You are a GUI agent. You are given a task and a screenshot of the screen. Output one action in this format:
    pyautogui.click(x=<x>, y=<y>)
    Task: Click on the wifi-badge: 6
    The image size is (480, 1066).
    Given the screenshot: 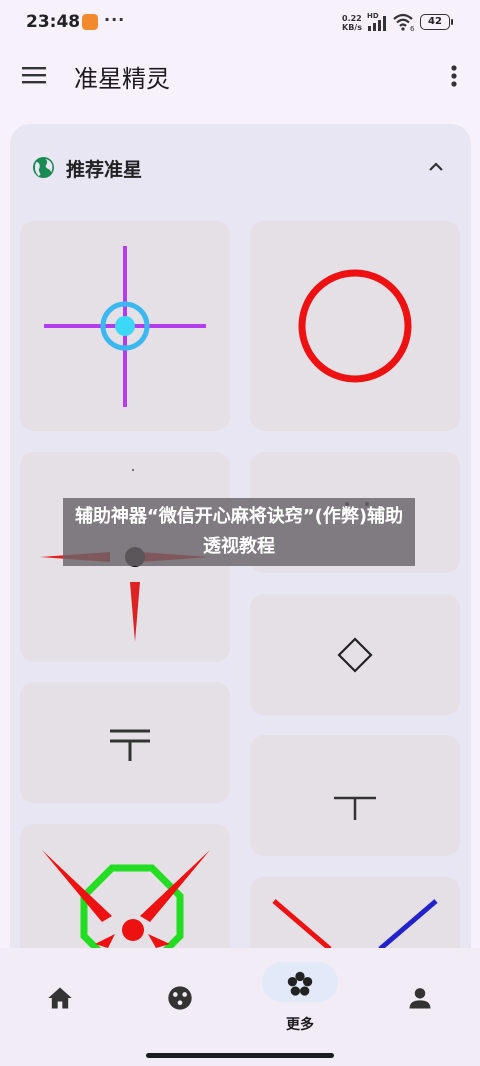 What is the action you would take?
    pyautogui.click(x=412, y=28)
    